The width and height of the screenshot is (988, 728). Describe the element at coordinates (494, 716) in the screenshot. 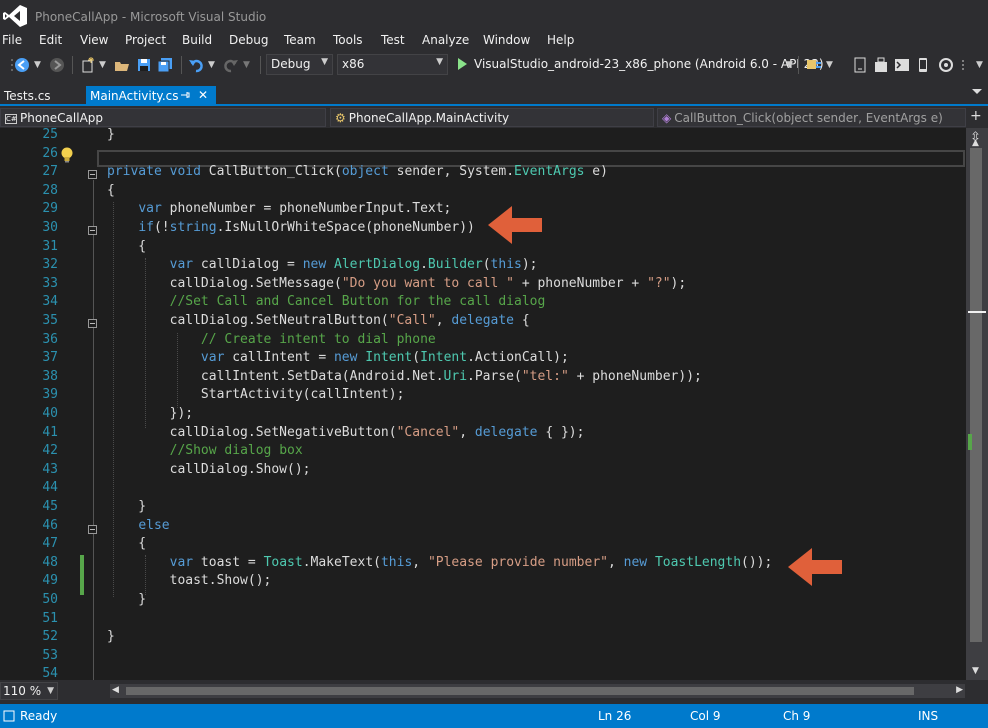

I see `status-bar: Ready Ln 26 Col 9 Ch 9 INS` at that location.